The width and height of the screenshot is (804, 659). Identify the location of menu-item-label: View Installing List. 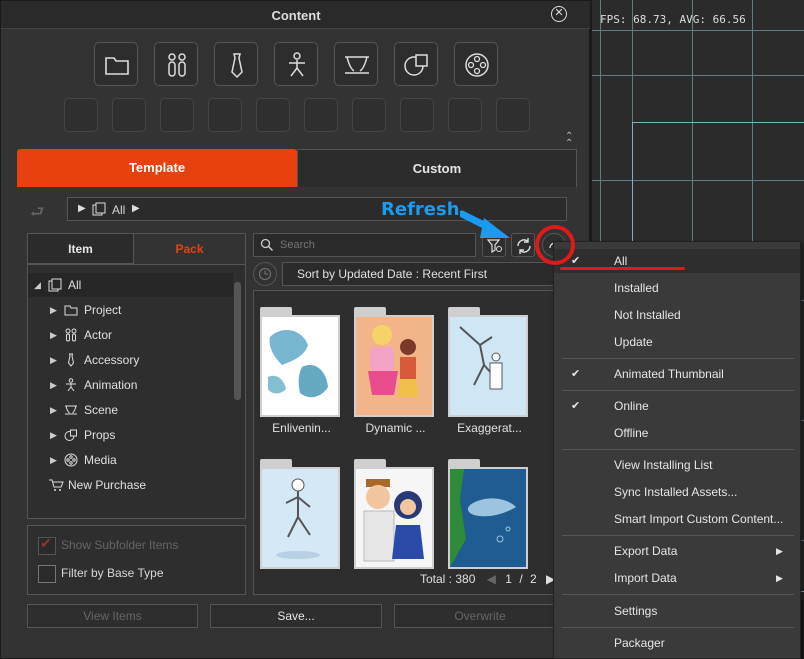
(663, 465).